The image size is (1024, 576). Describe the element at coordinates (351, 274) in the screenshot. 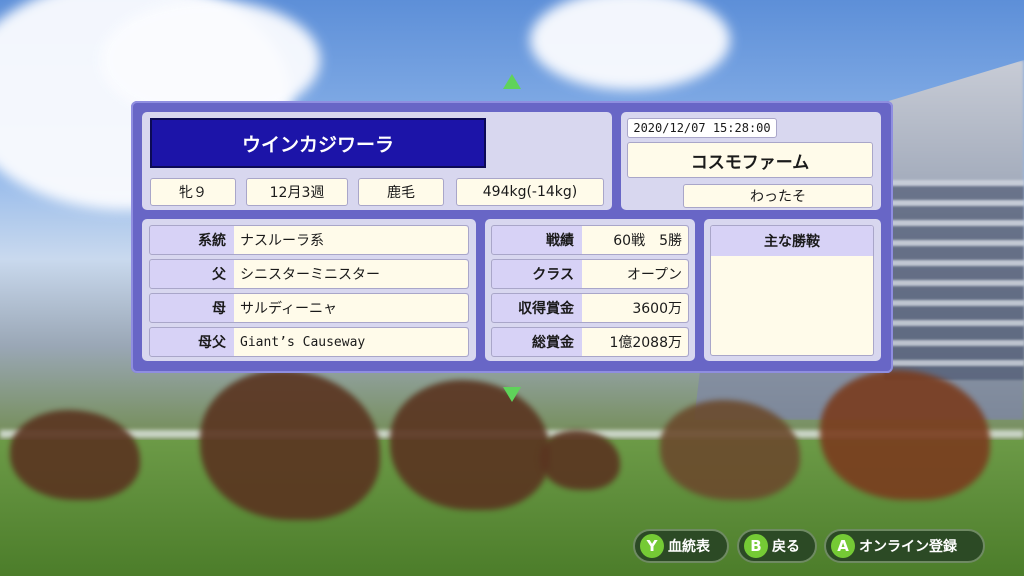

I see `pedigree-value: シニスターミニスター` at that location.